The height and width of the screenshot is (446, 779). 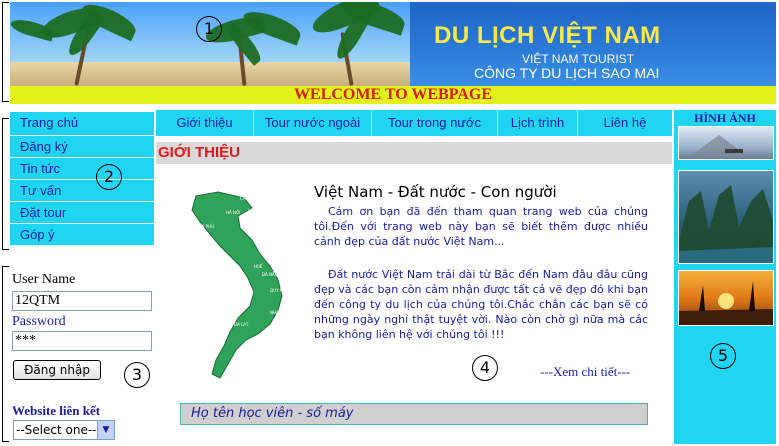 What do you see at coordinates (57, 370) in the screenshot?
I see `login-button: Đăng nhập` at bounding box center [57, 370].